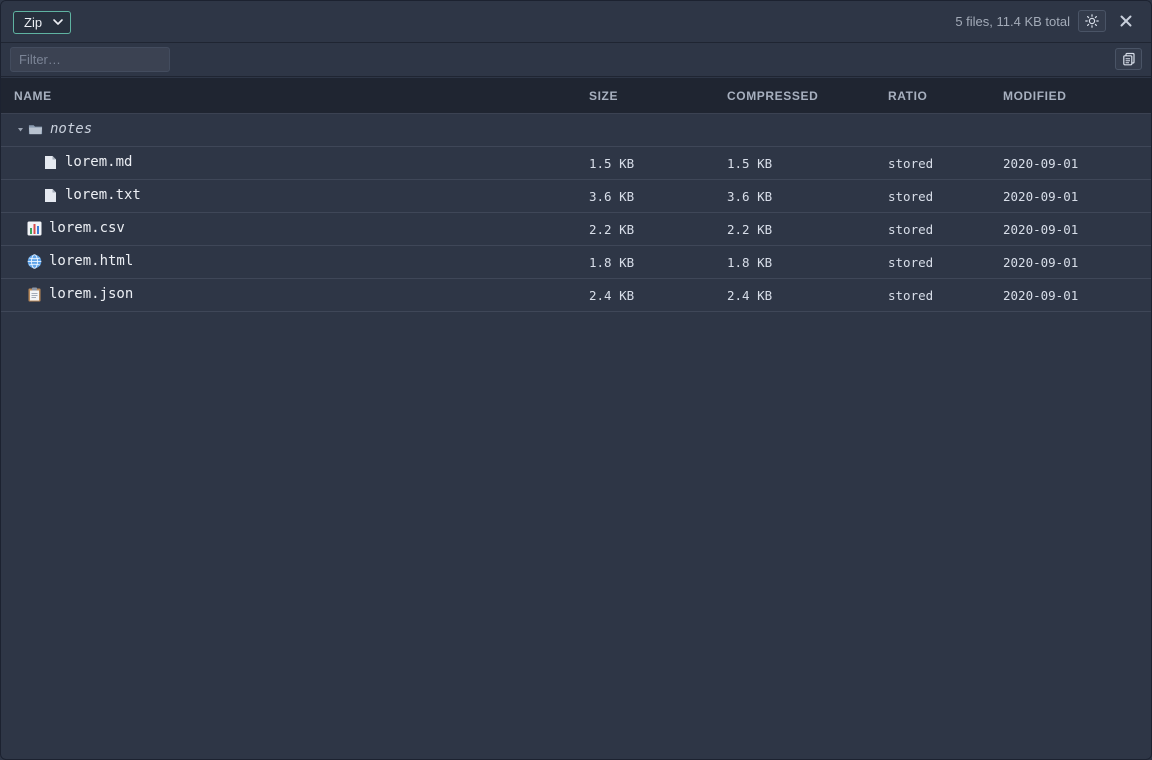 The height and width of the screenshot is (760, 1152). What do you see at coordinates (1012, 21) in the screenshot?
I see `archive-summary: 5 files, 11.4 KB total` at bounding box center [1012, 21].